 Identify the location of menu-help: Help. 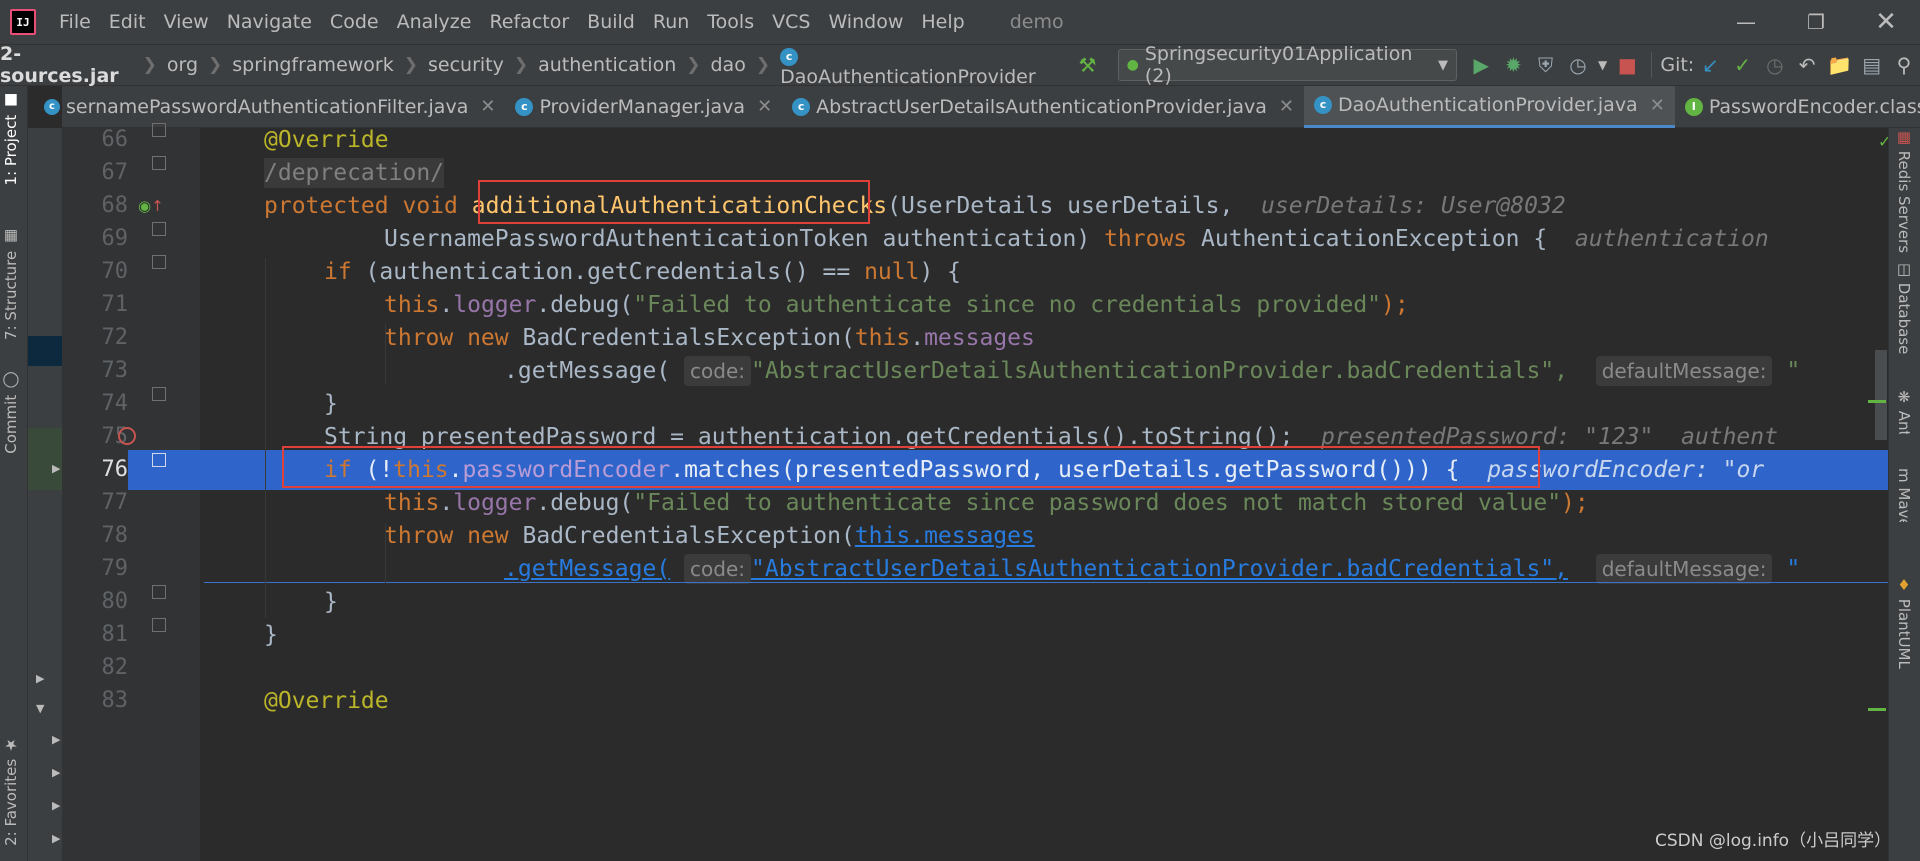
(942, 22).